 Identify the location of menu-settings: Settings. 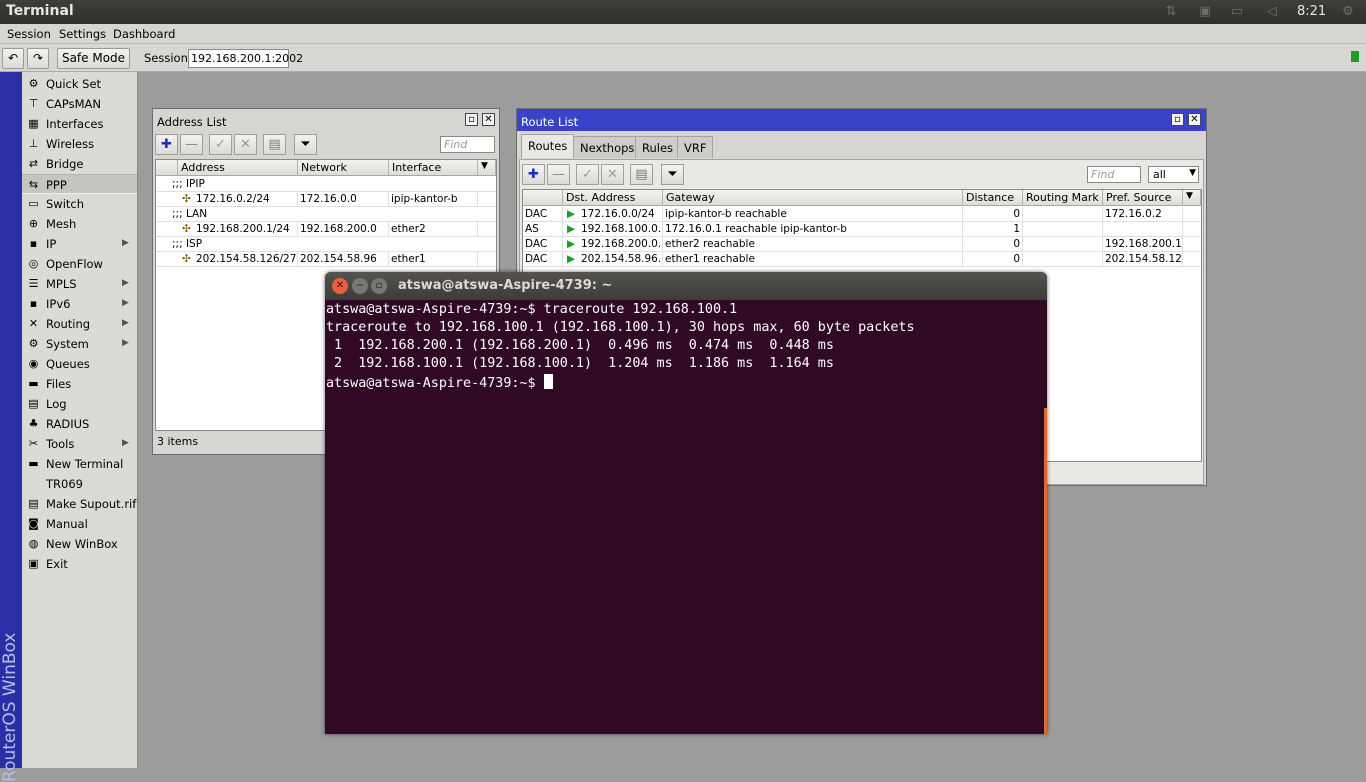
(82, 34).